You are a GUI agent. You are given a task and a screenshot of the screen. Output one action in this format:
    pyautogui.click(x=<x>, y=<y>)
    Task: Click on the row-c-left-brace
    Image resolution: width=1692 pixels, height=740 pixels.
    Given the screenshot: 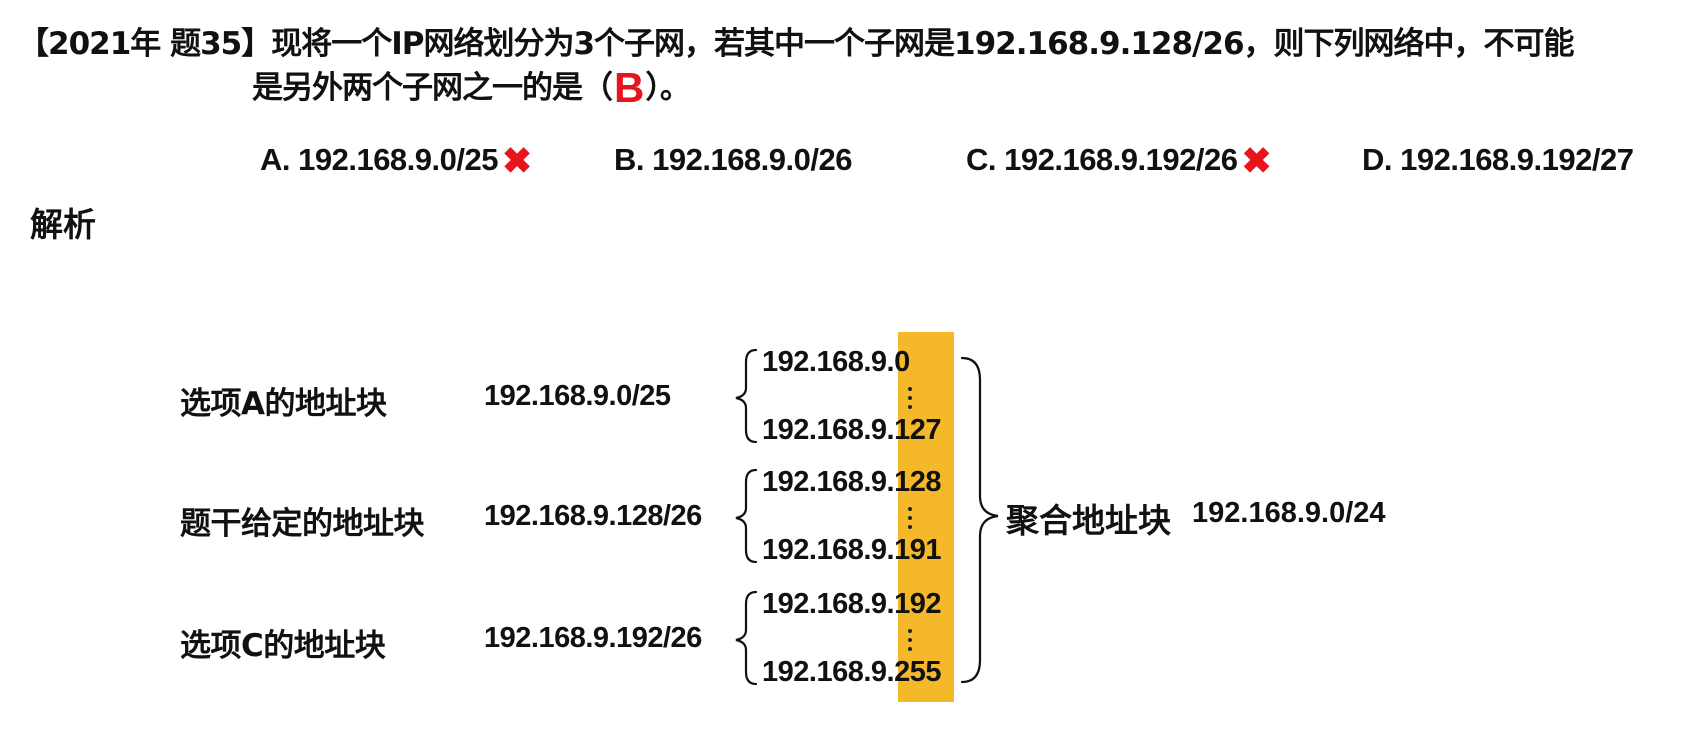 What is the action you would take?
    pyautogui.click(x=746, y=638)
    